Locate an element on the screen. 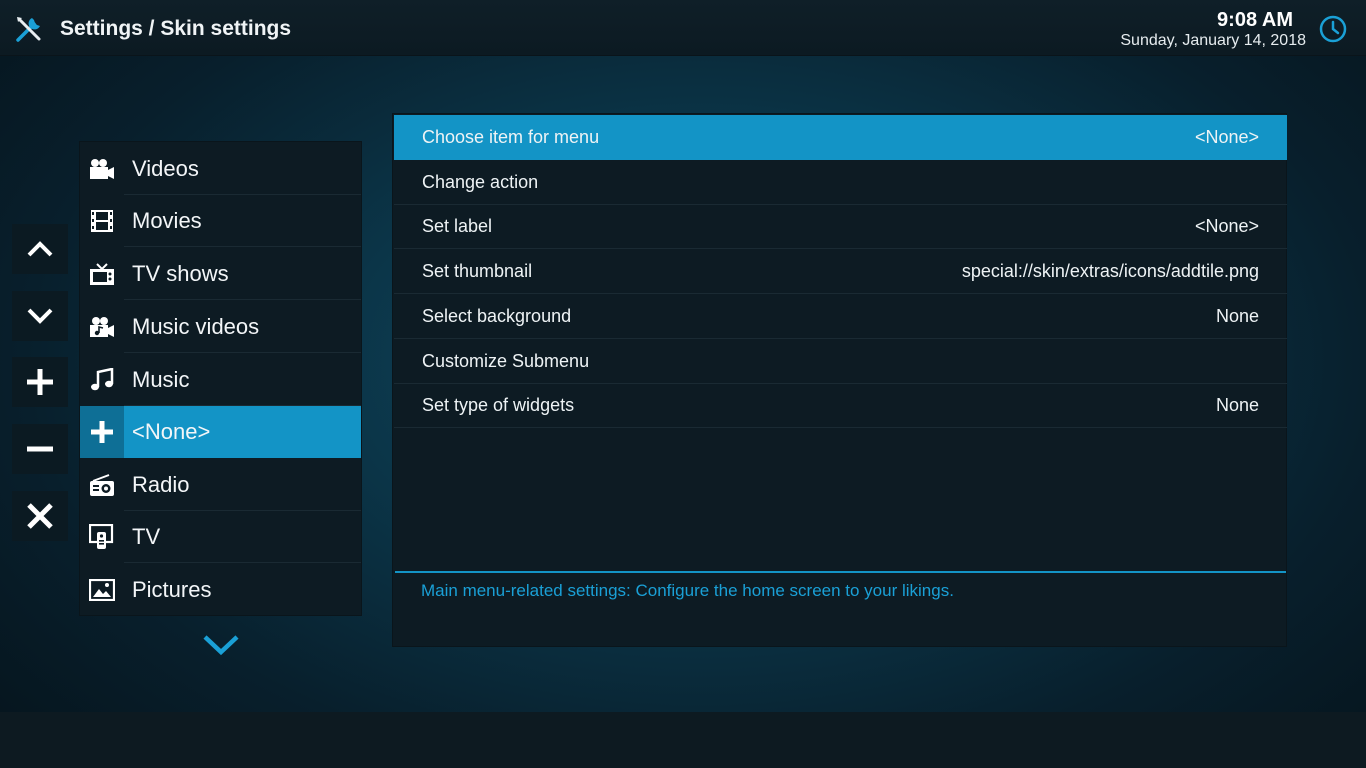 Image resolution: width=1366 pixels, height=768 pixels. chevron-down-icon is located at coordinates (40, 316).